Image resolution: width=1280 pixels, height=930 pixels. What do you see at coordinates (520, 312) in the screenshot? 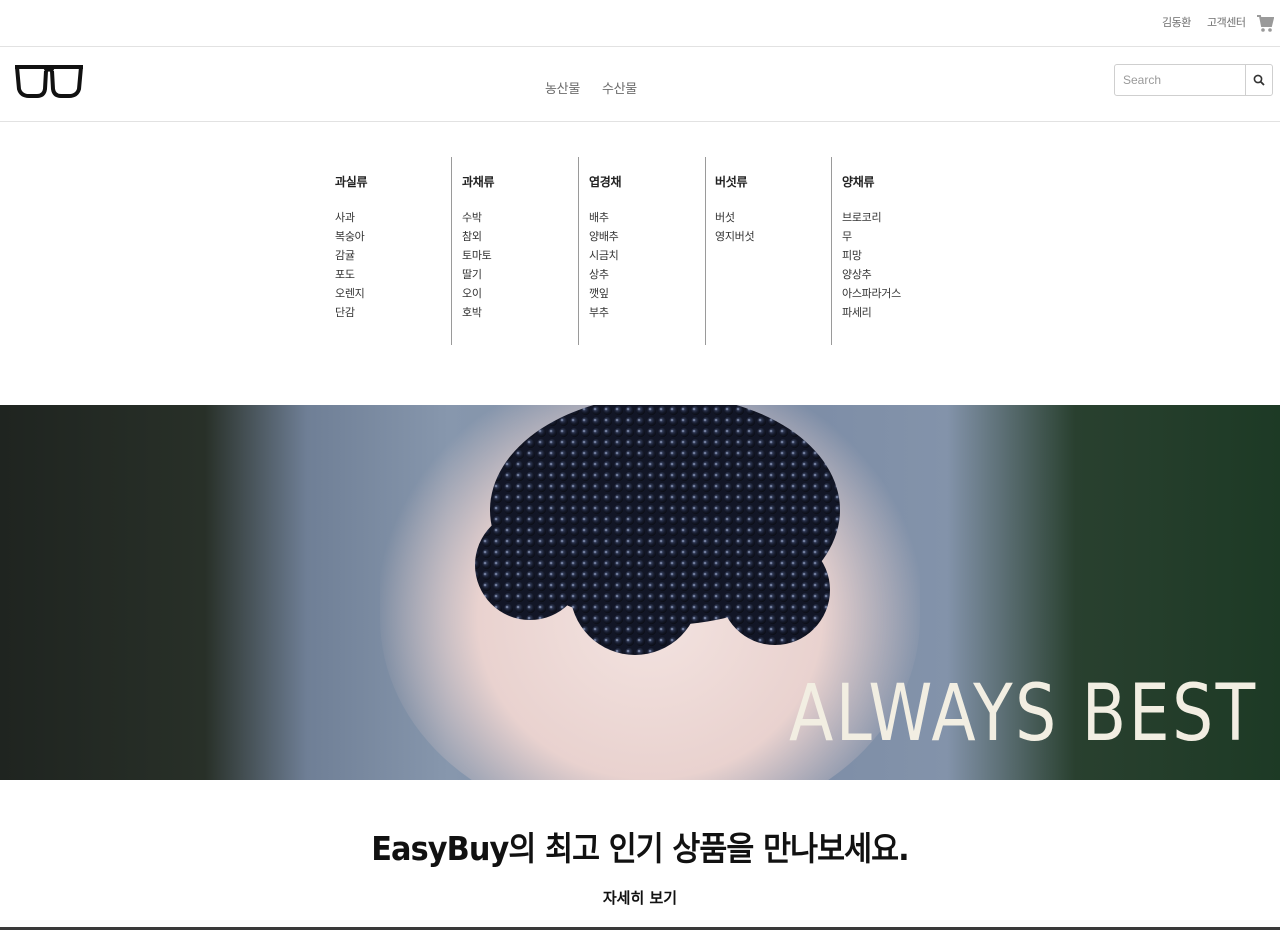
I see `category-item: 호박` at bounding box center [520, 312].